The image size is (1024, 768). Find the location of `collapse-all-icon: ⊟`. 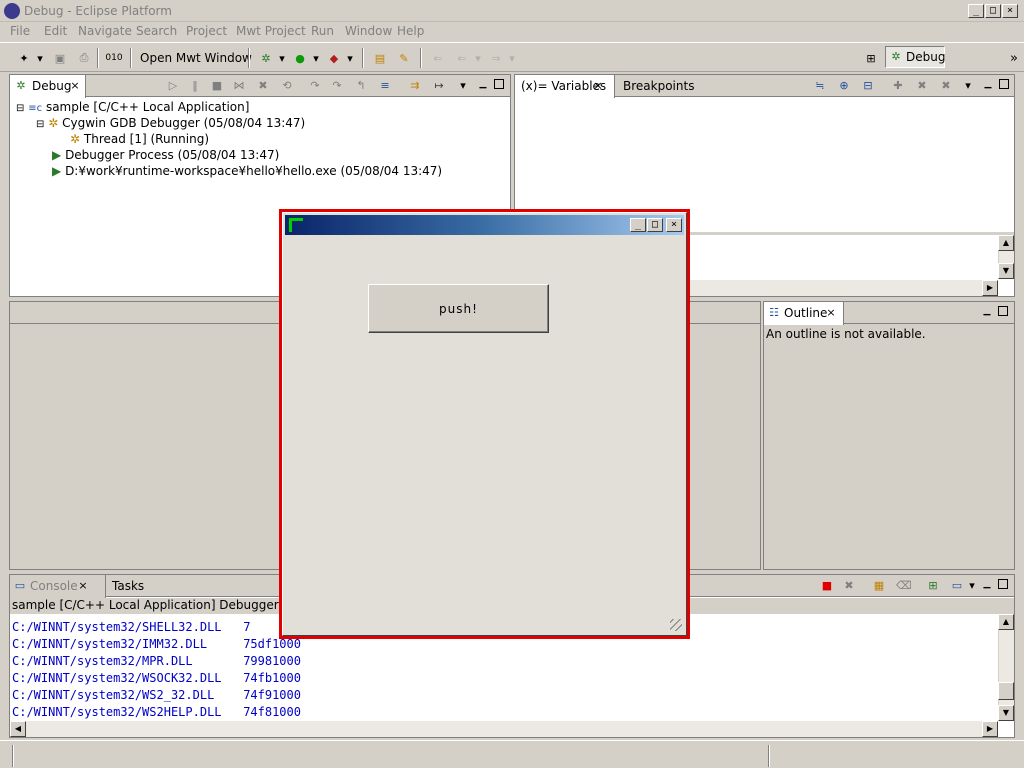

collapse-all-icon: ⊟ is located at coordinates (868, 86).